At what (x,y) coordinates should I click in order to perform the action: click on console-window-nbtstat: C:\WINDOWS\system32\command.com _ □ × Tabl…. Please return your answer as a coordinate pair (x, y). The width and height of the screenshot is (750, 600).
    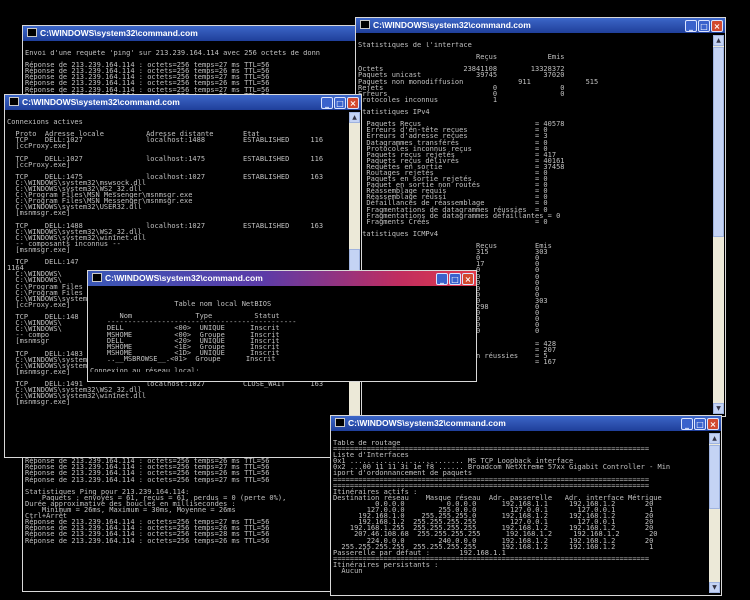
    Looking at the image, I should click on (282, 326).